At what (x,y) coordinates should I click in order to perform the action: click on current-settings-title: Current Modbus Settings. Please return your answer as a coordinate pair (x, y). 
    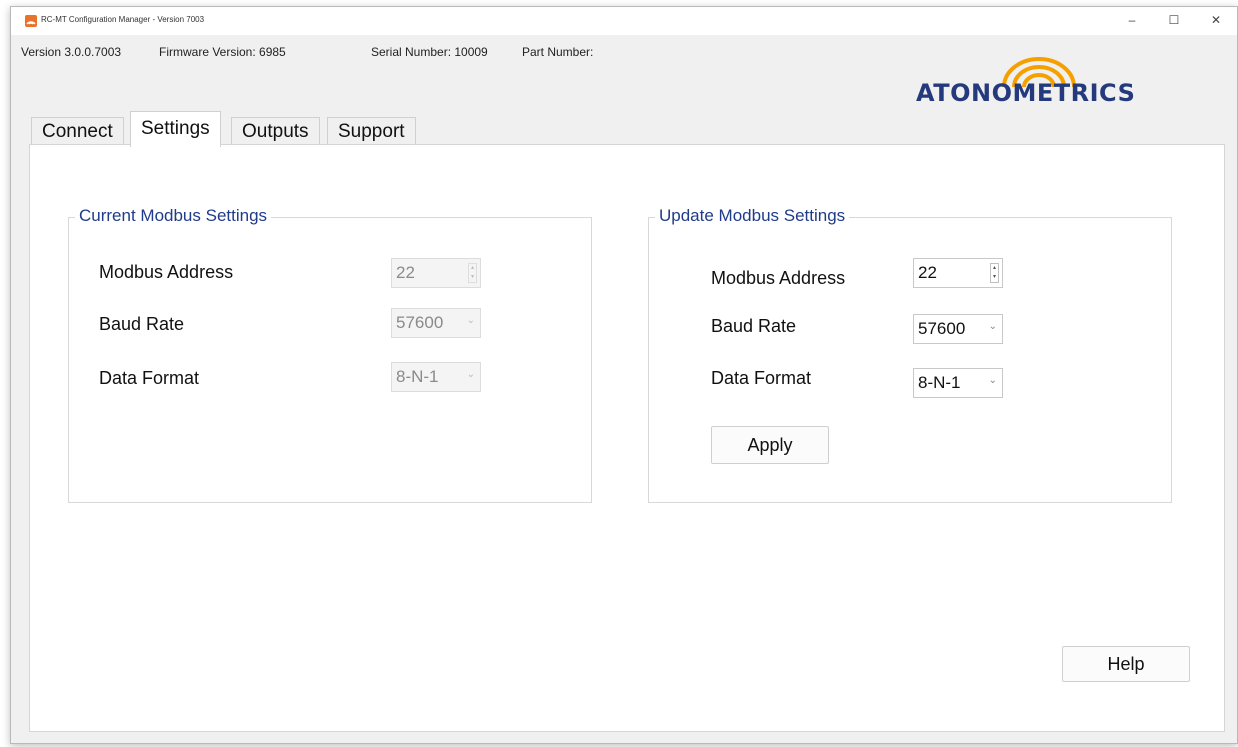
    Looking at the image, I should click on (173, 216).